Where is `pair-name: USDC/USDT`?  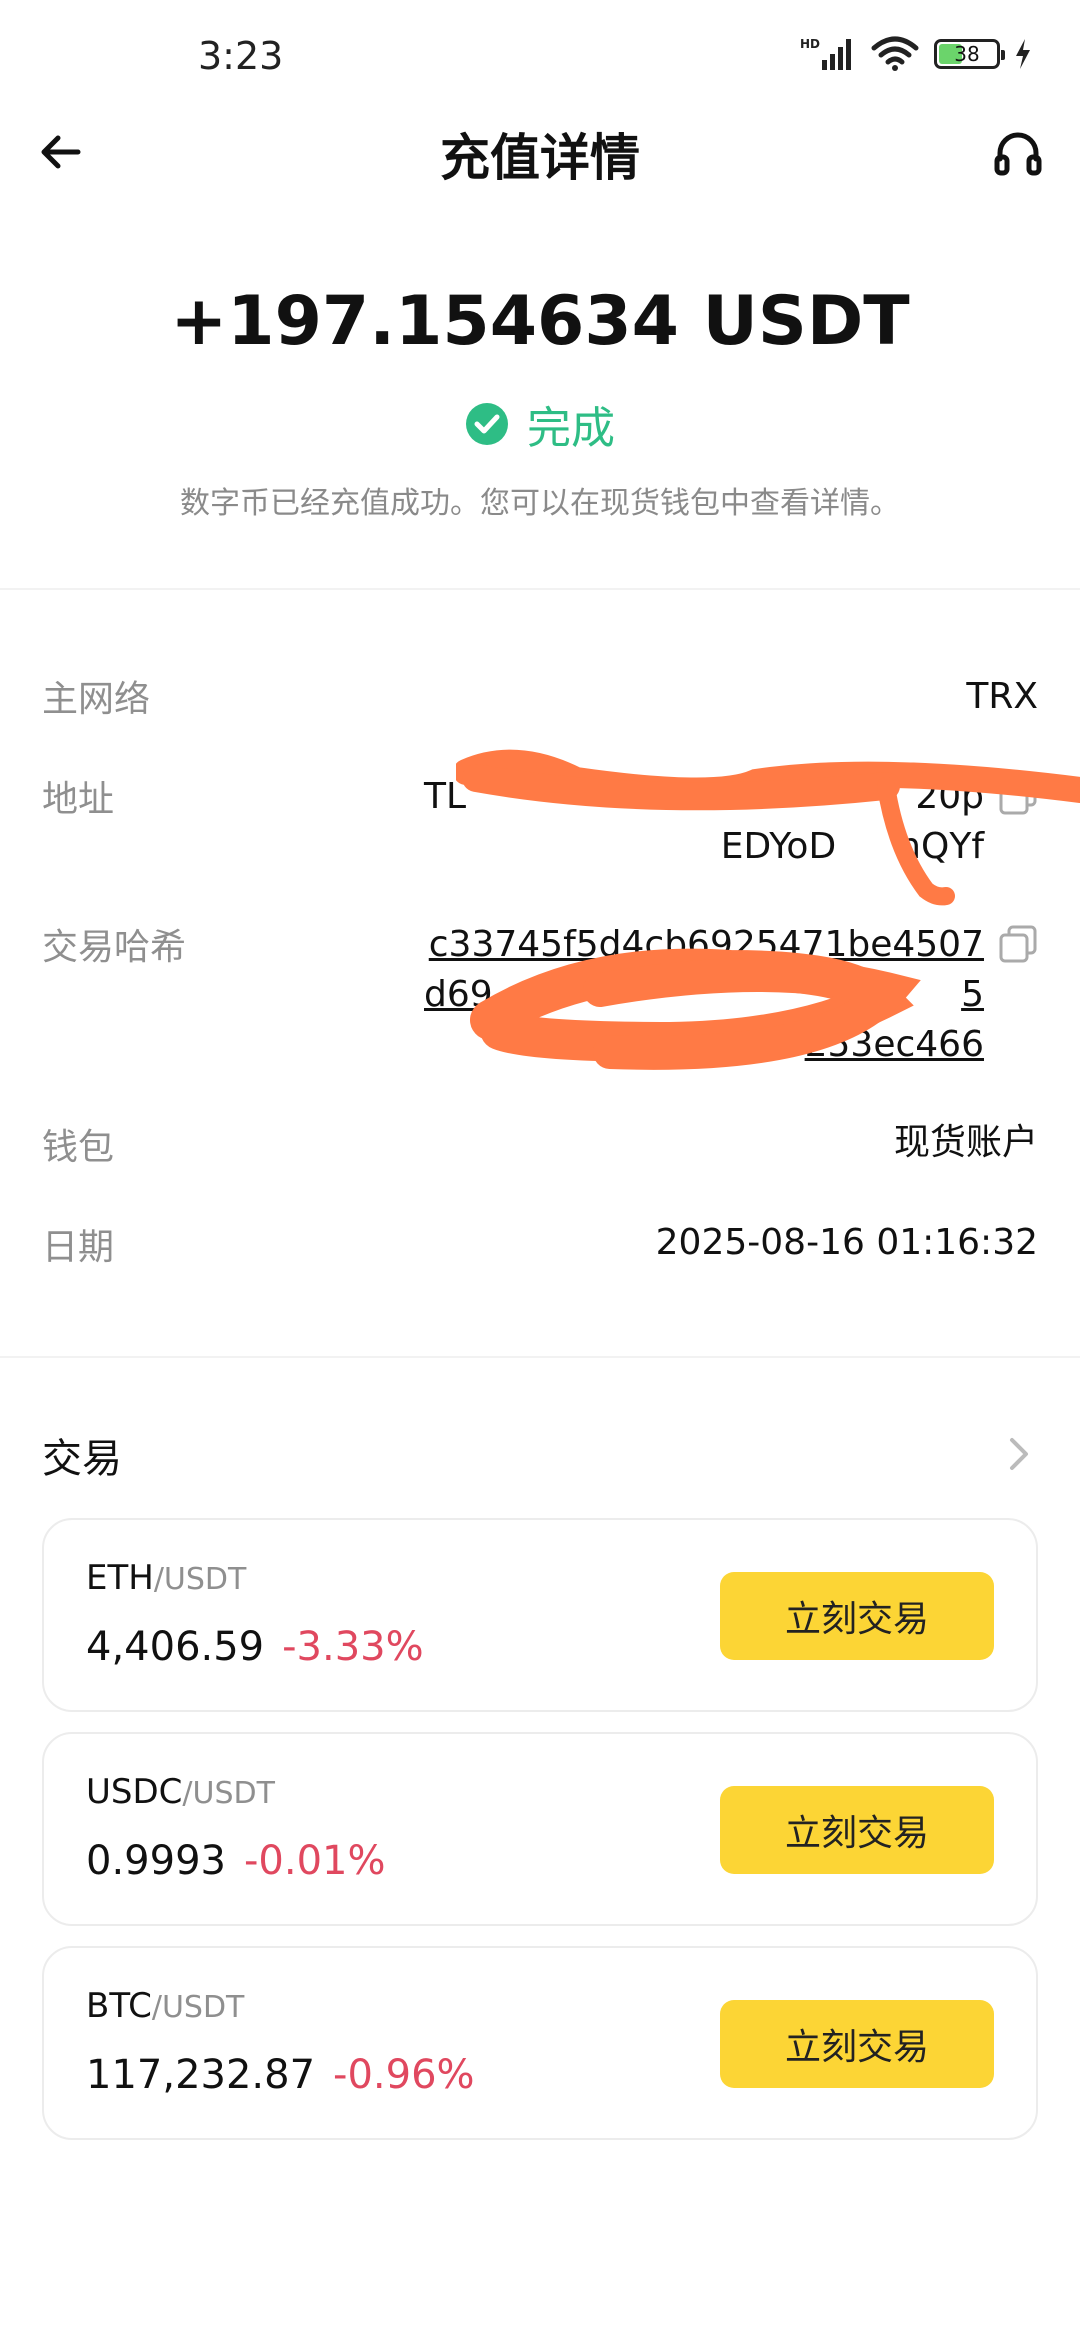
pair-name: USDC/USDT is located at coordinates (180, 1792).